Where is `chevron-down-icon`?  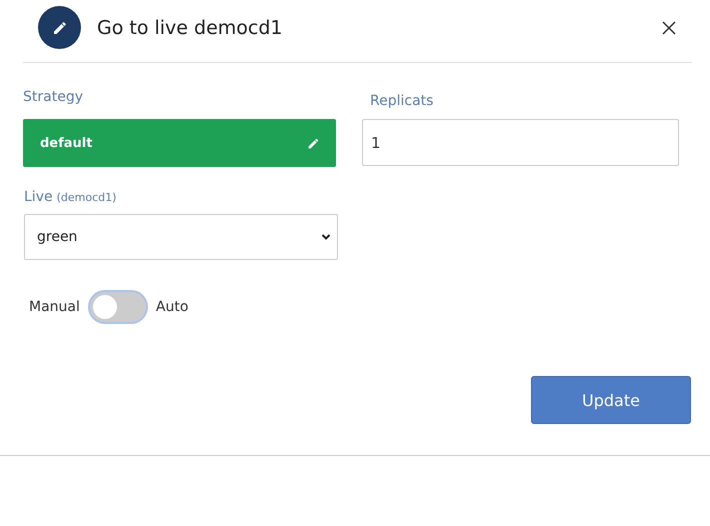 chevron-down-icon is located at coordinates (326, 237).